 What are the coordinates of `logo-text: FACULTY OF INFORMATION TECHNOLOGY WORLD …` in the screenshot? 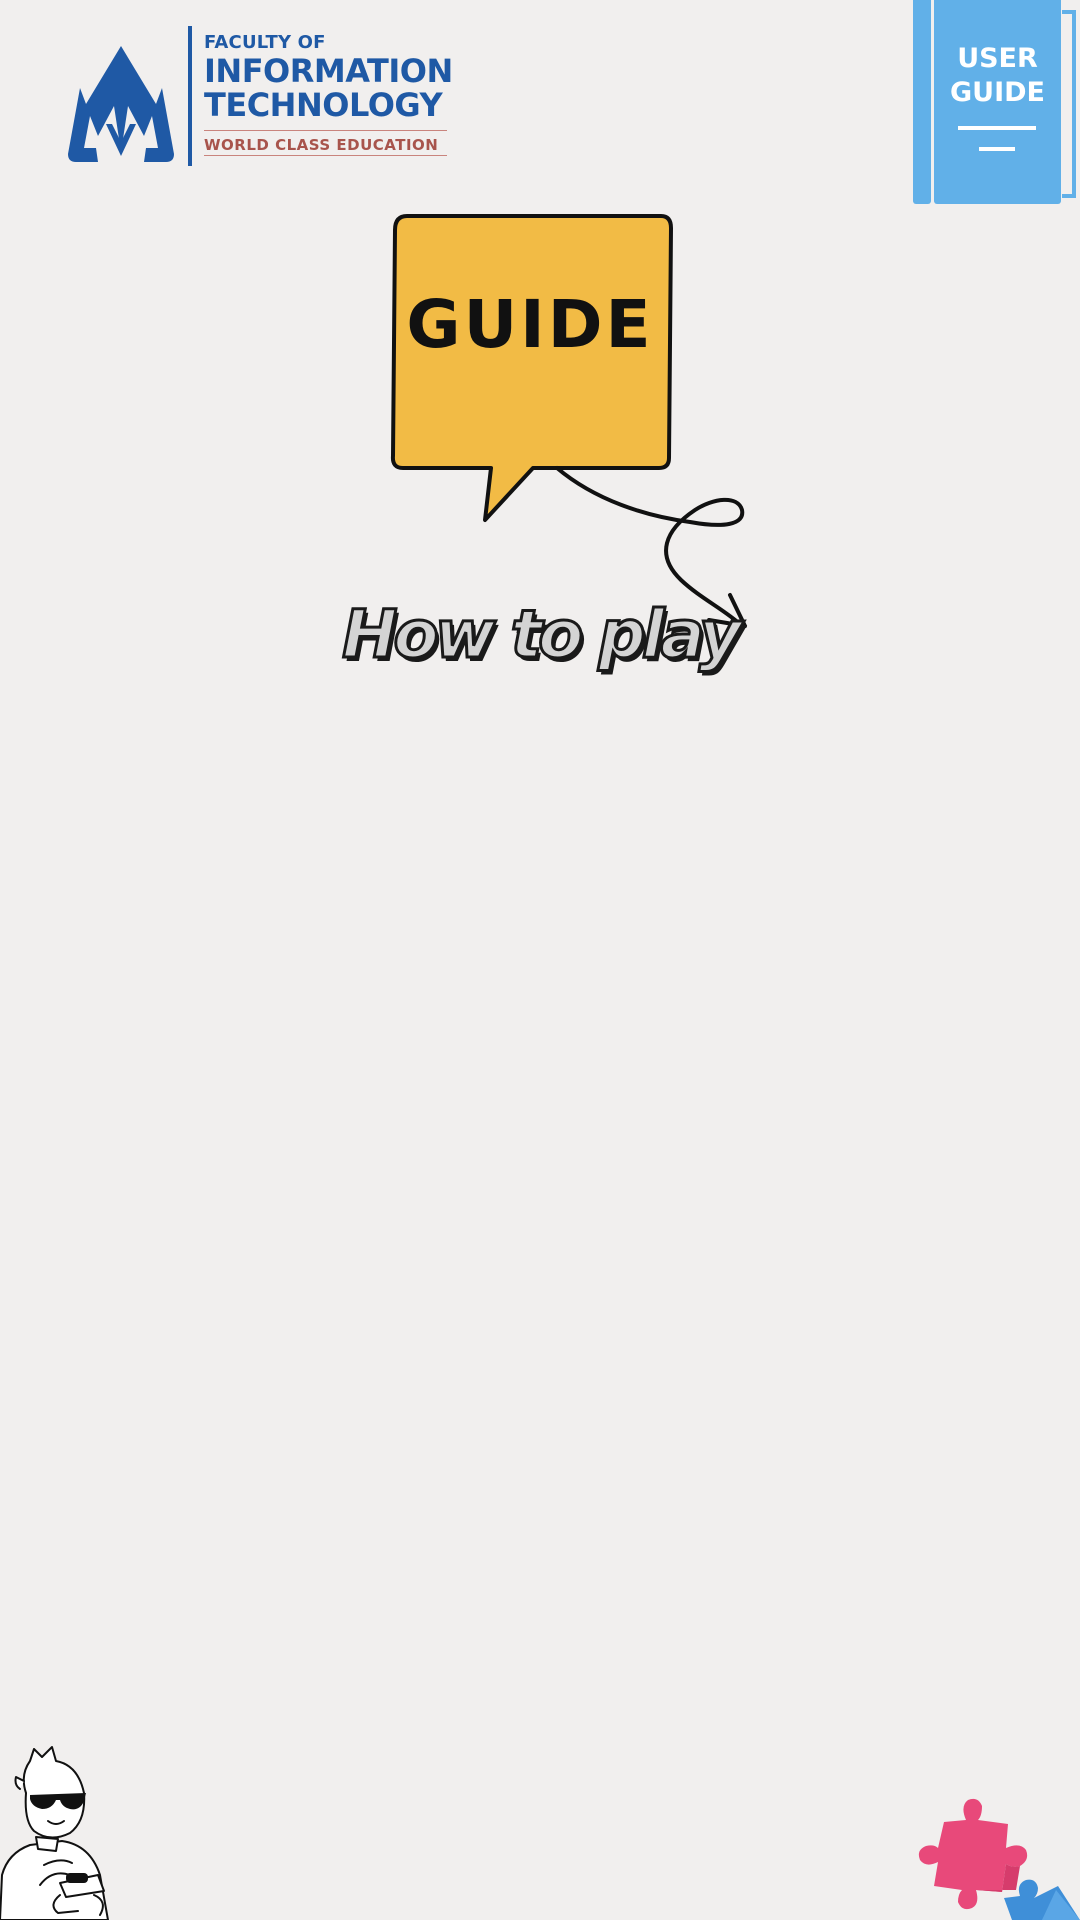 It's located at (334, 94).